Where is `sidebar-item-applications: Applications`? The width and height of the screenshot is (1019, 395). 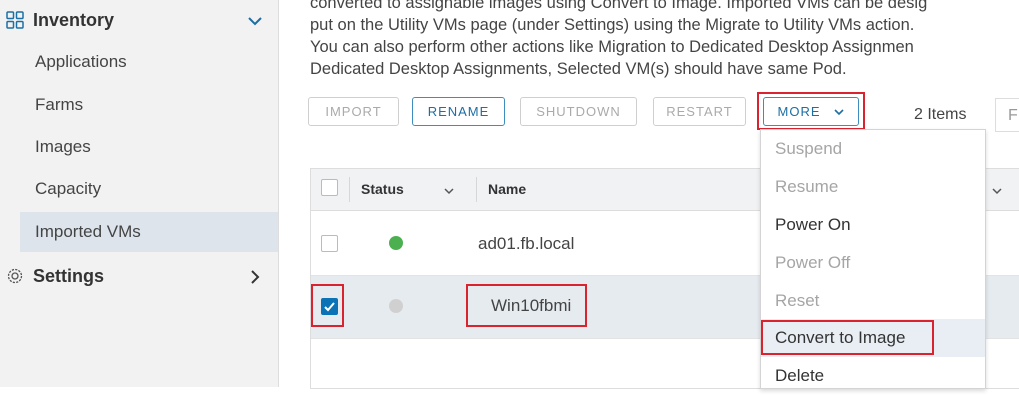 sidebar-item-applications: Applications is located at coordinates (149, 62).